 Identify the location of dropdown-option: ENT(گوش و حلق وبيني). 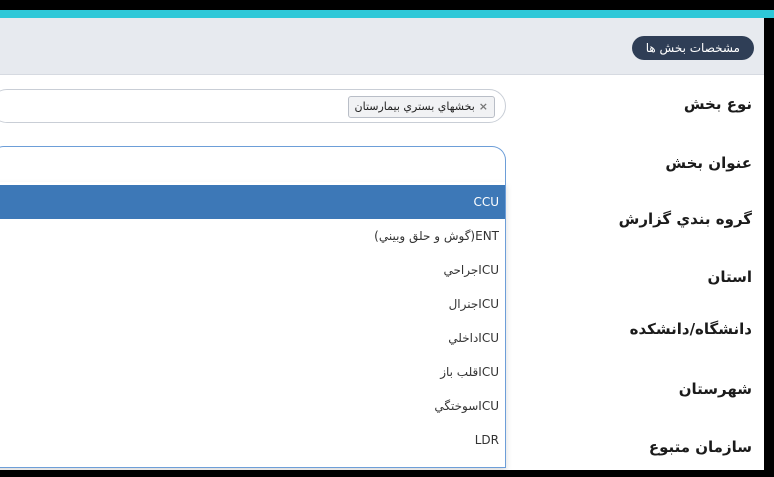
(252, 236).